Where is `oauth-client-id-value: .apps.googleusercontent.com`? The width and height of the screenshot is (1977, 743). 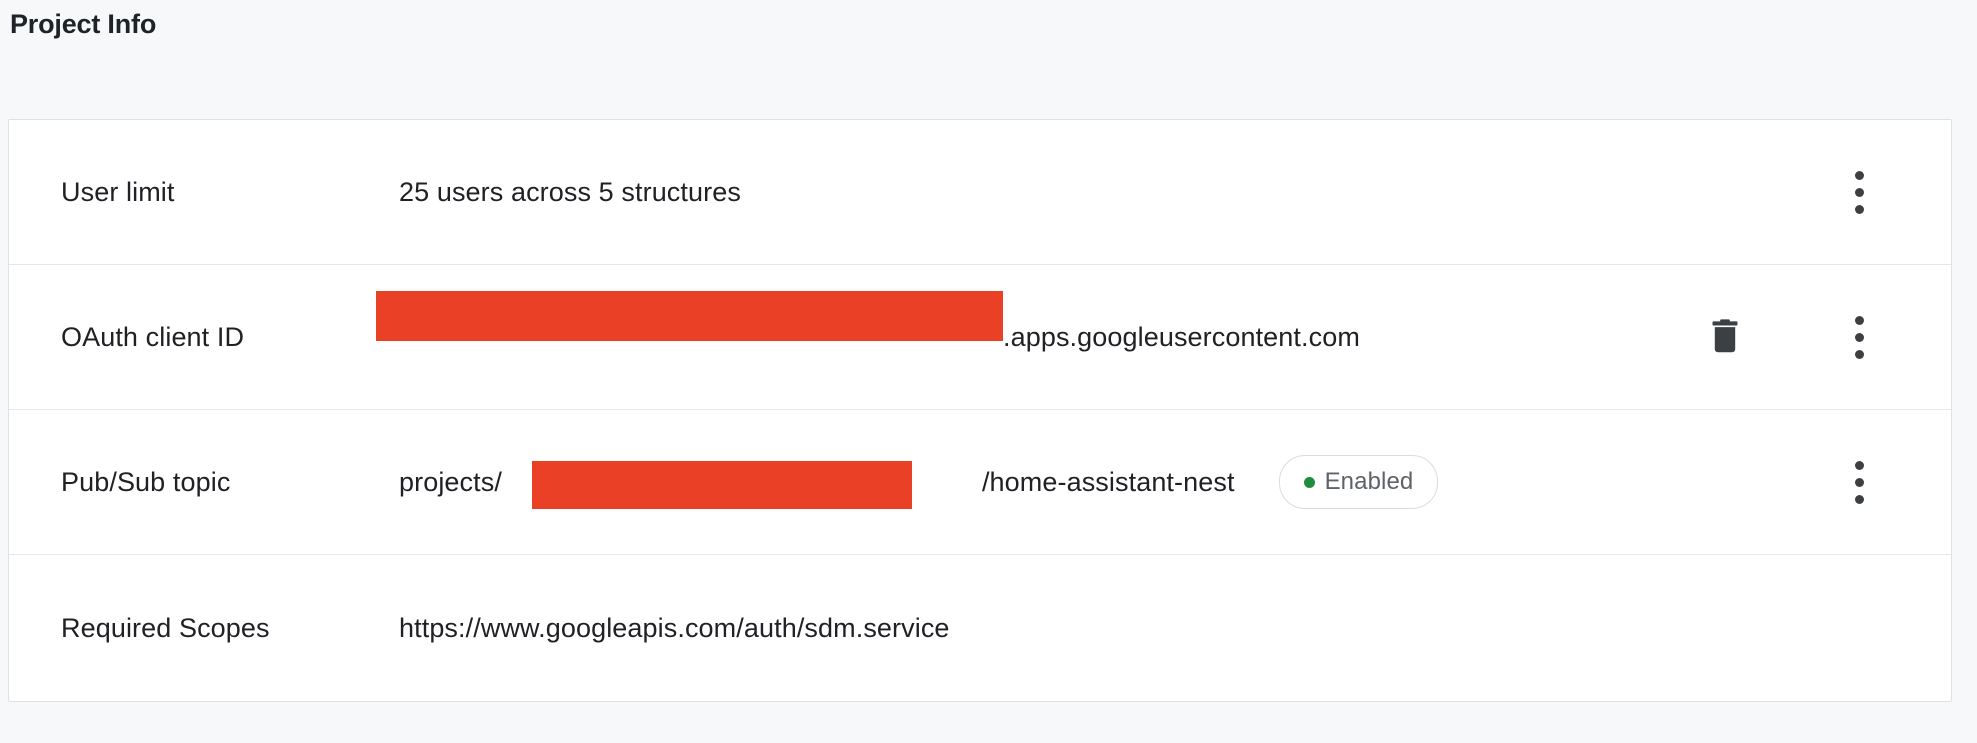 oauth-client-id-value: .apps.googleusercontent.com is located at coordinates (868, 322).